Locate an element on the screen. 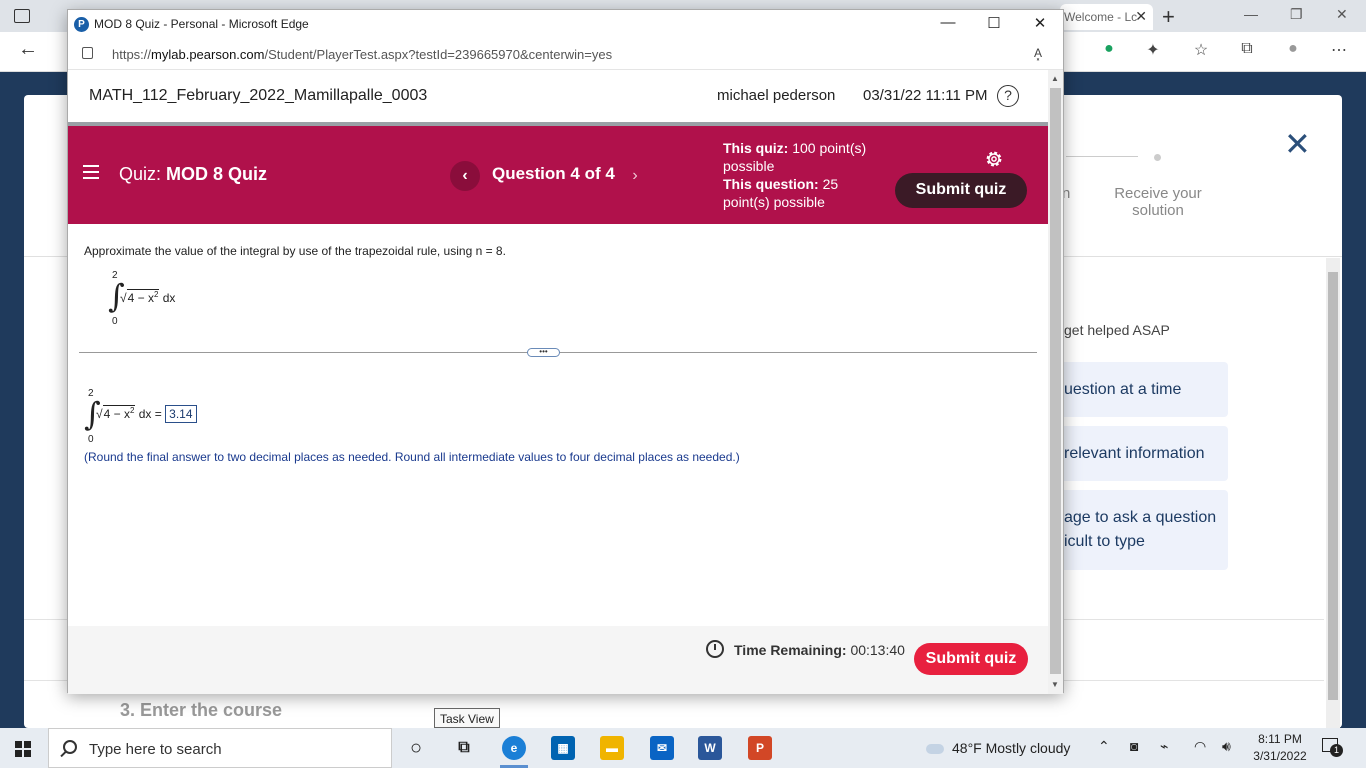 Image resolution: width=1366 pixels, height=768 pixels. scroll-thumb is located at coordinates (1055, 381).